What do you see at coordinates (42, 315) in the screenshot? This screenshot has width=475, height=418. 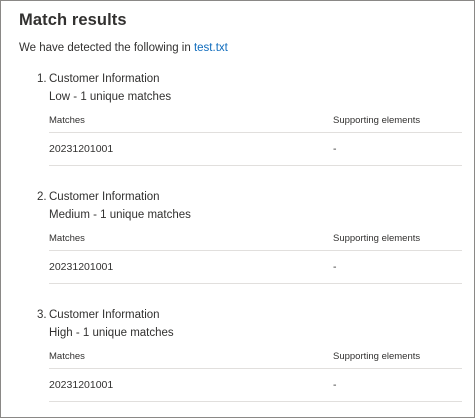 I see `result-number: 3.` at bounding box center [42, 315].